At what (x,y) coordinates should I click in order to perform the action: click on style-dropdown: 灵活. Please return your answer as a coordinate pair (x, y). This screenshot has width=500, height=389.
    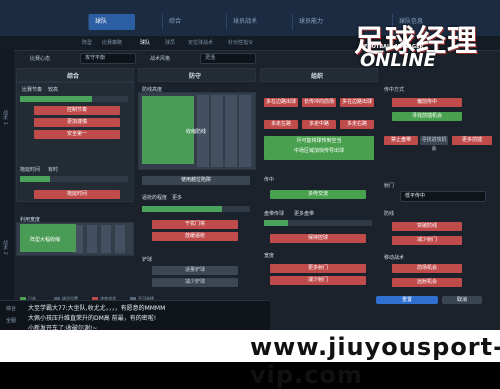
    Looking at the image, I should click on (228, 58).